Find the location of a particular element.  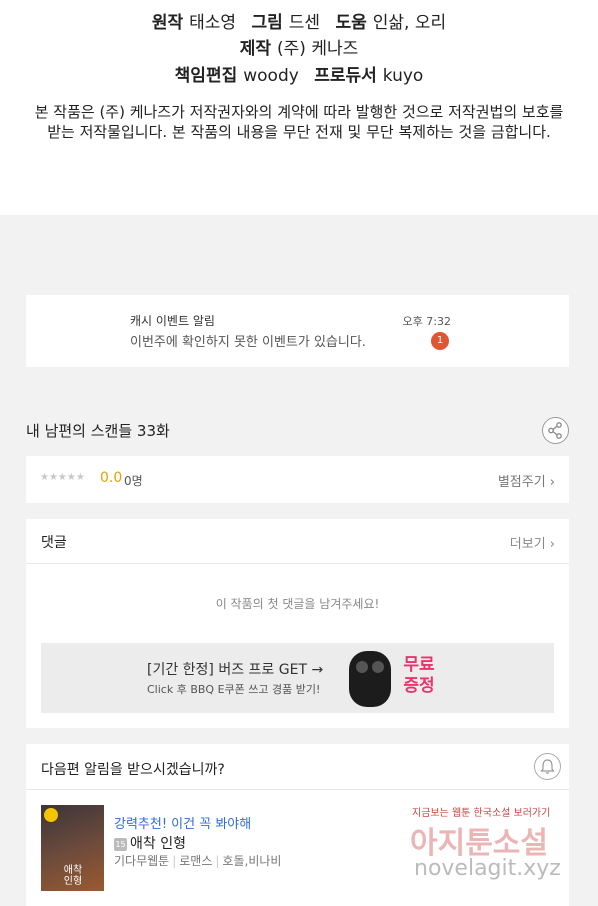

watermark-small-text: 지금보는 웹툰 한국소설 보러가기 is located at coordinates (481, 813).